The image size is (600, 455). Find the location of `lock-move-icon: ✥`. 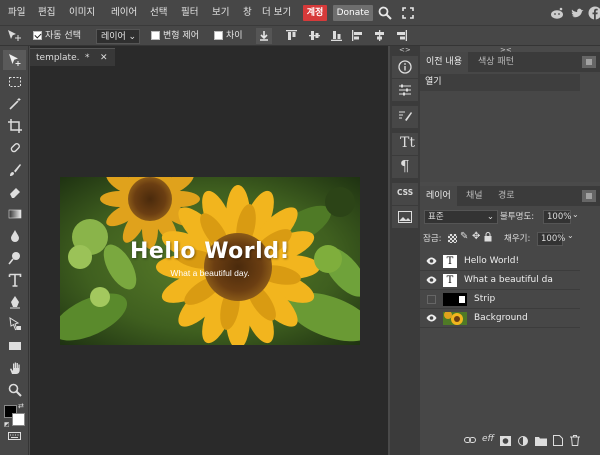

lock-move-icon: ✥ is located at coordinates (476, 236).